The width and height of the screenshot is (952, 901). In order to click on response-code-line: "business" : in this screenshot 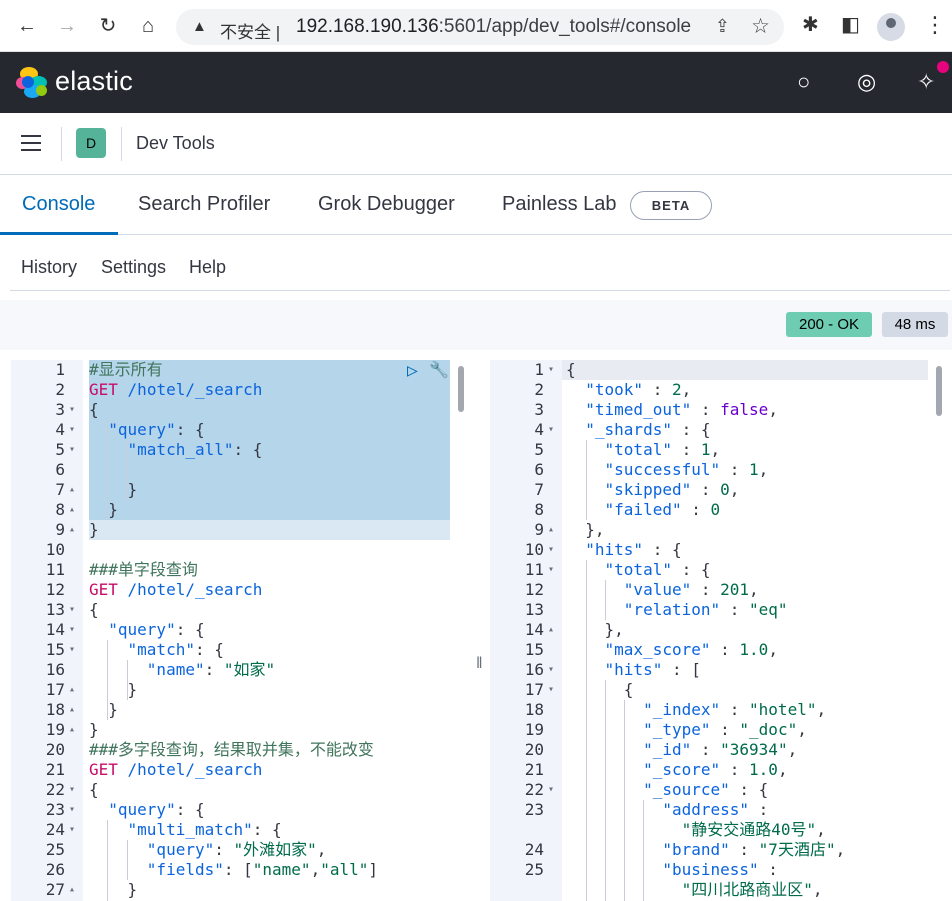, I will do `click(672, 870)`.